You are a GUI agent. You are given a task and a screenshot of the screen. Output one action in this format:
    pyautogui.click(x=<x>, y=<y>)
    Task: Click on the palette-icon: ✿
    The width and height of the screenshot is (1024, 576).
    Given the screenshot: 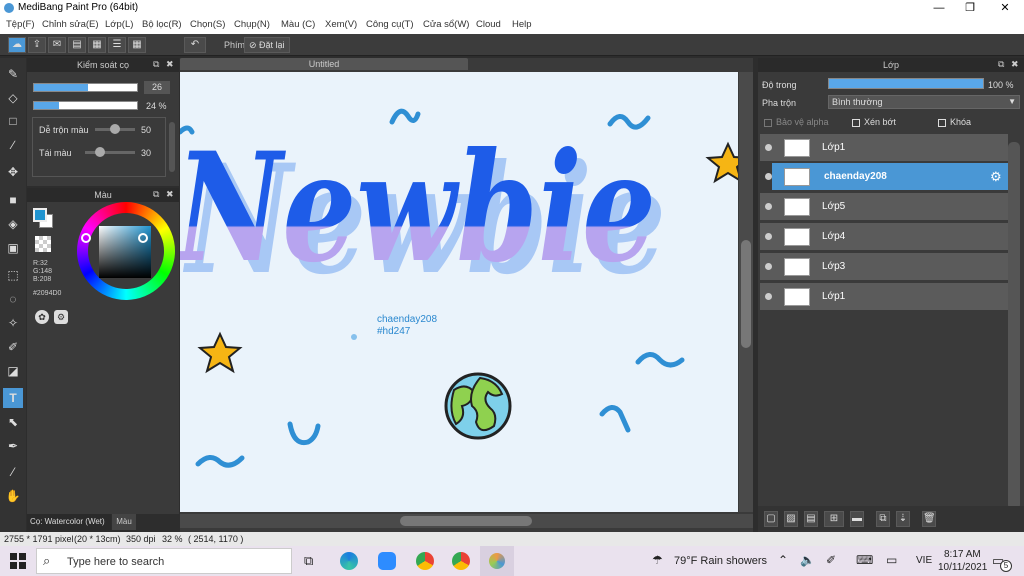 What is the action you would take?
    pyautogui.click(x=42, y=317)
    